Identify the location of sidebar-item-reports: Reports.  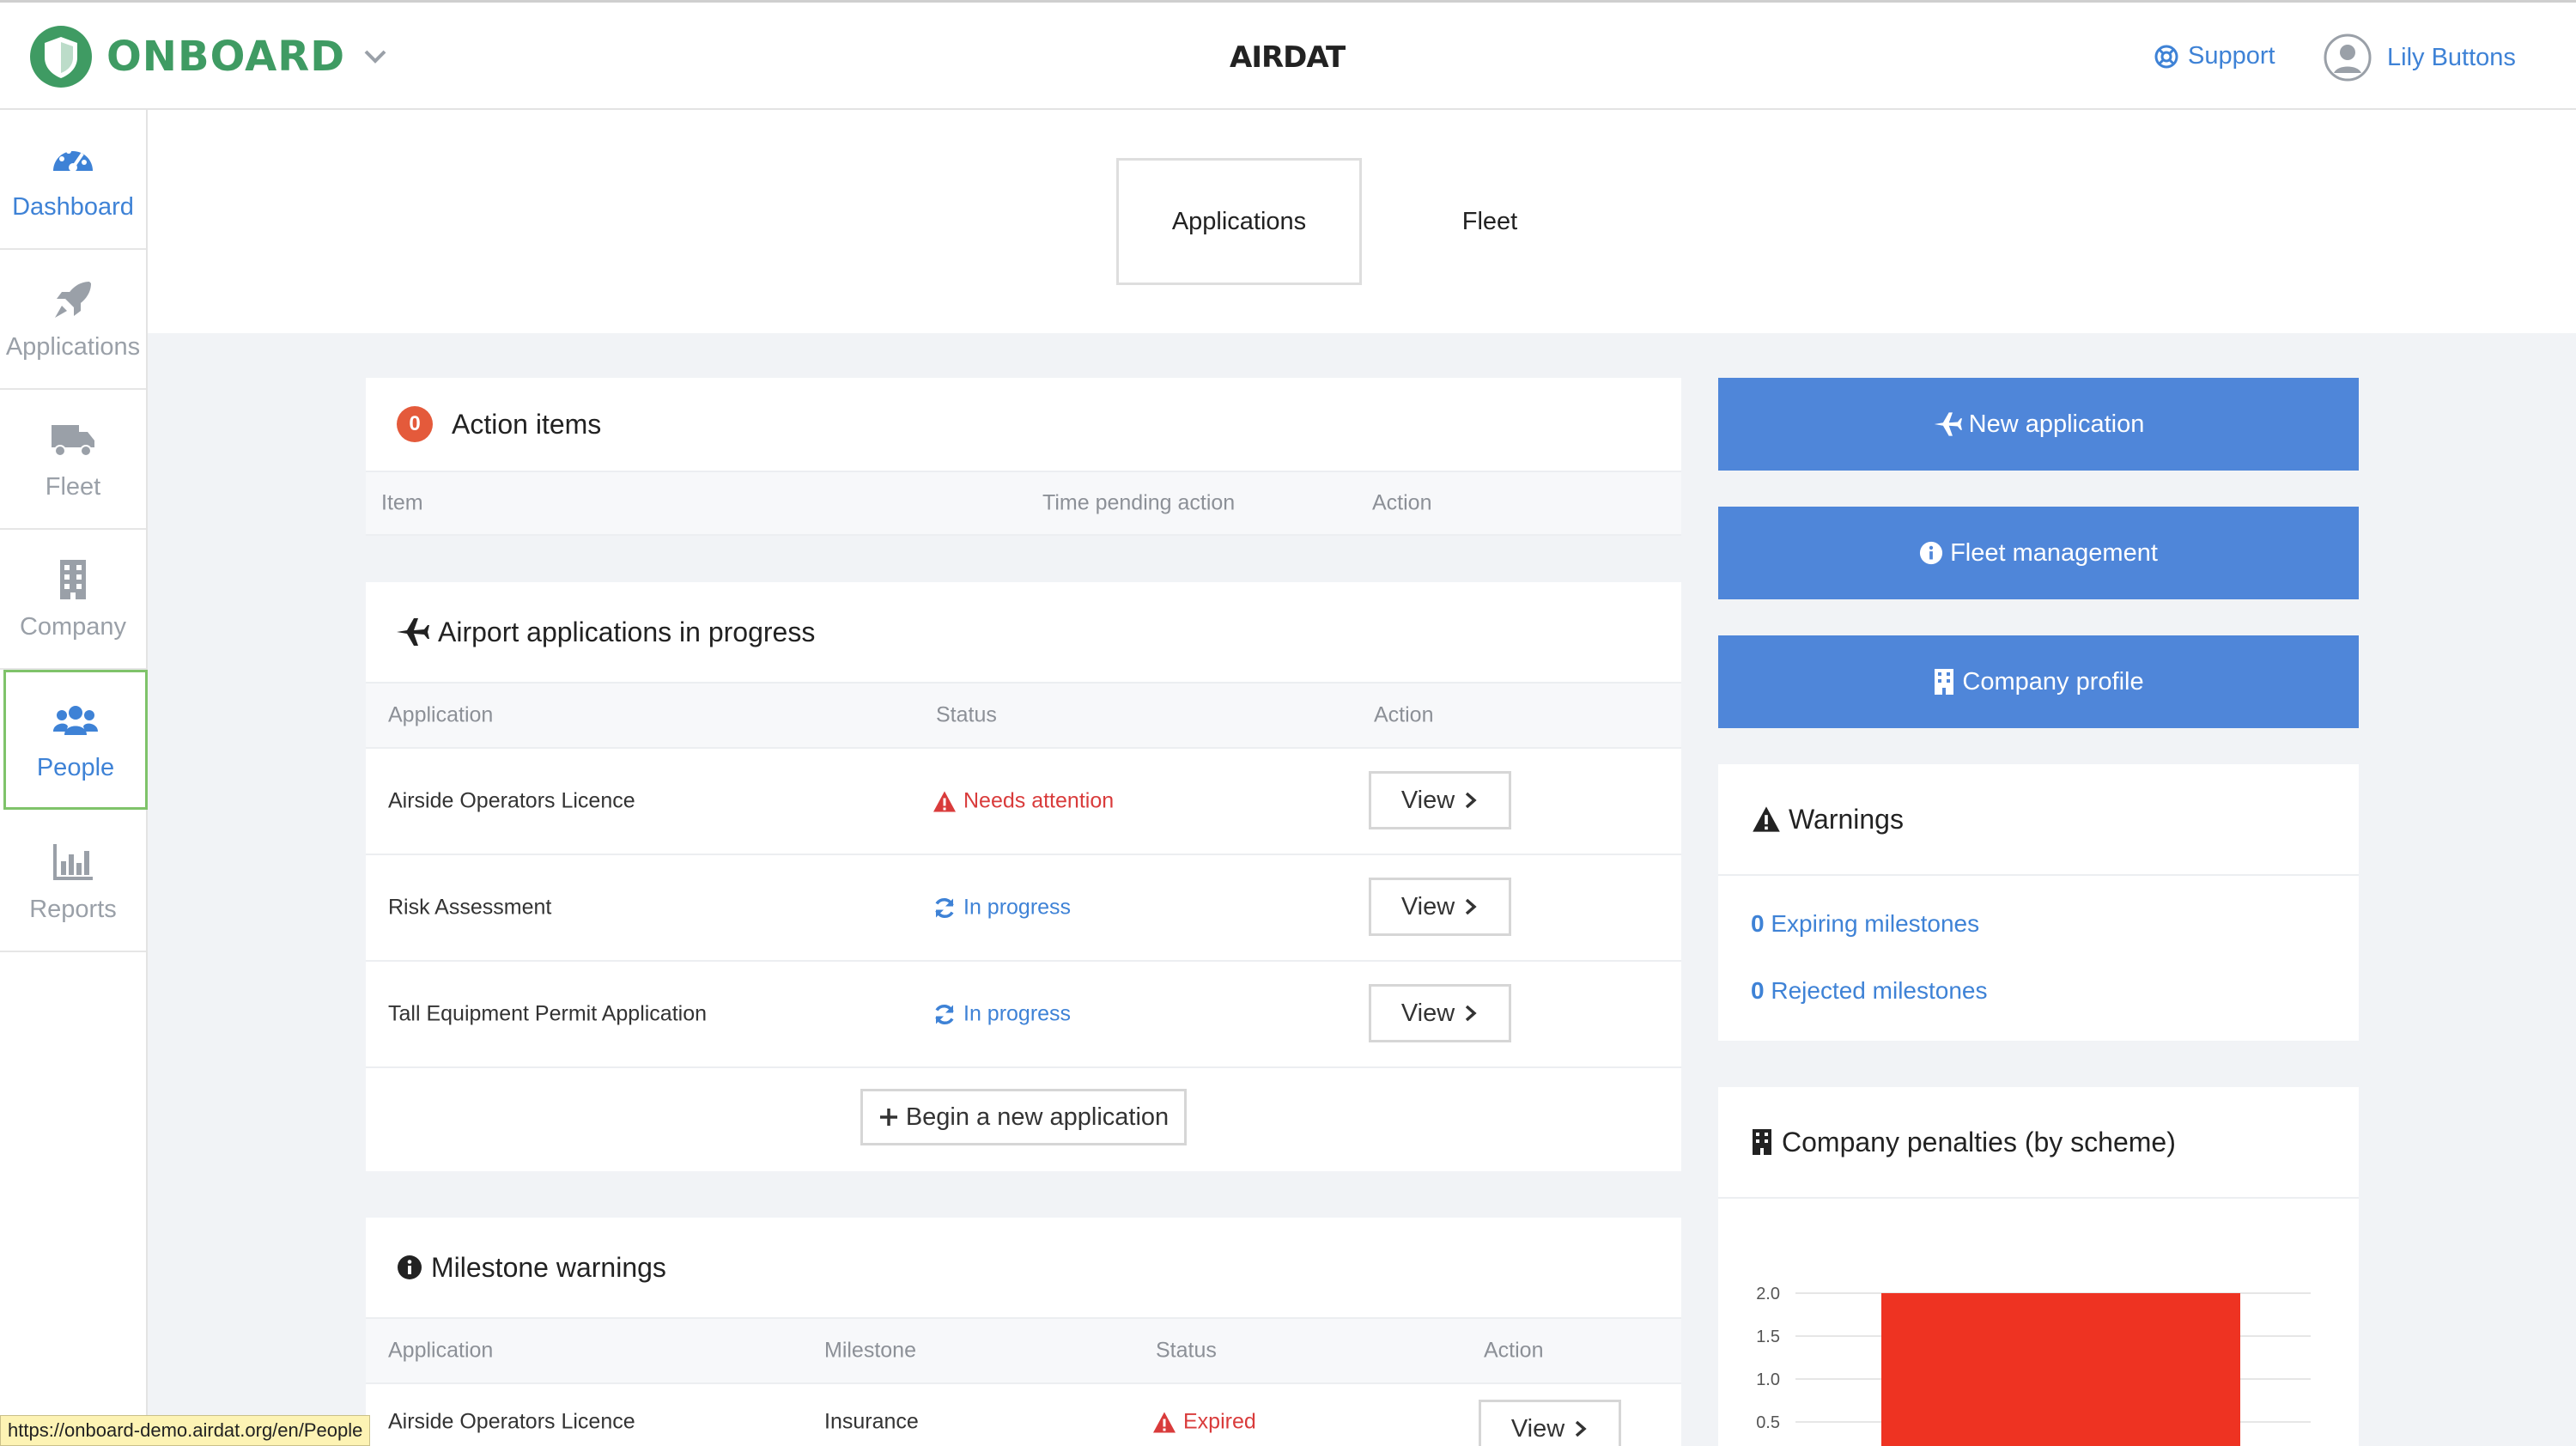
(73, 882).